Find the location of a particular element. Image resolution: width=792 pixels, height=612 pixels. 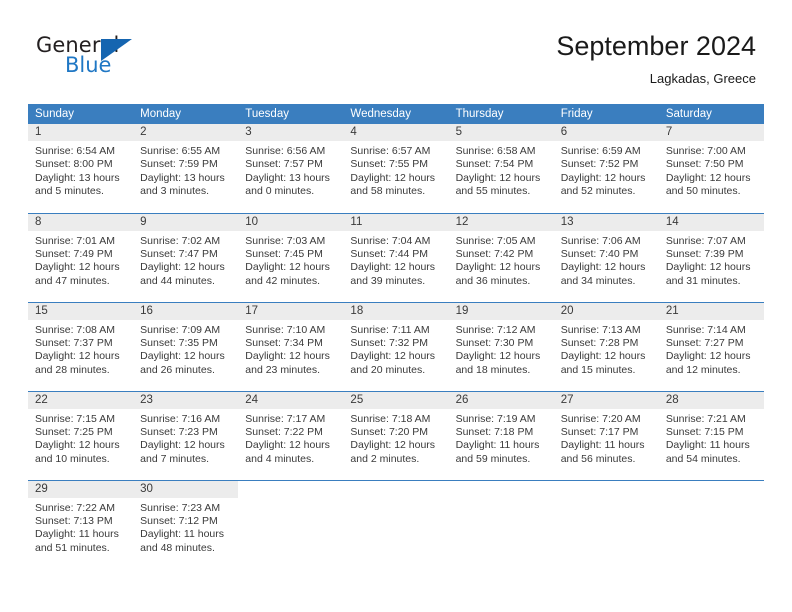

sunset-text: Sunset: 7:45 PM is located at coordinates (284, 253).